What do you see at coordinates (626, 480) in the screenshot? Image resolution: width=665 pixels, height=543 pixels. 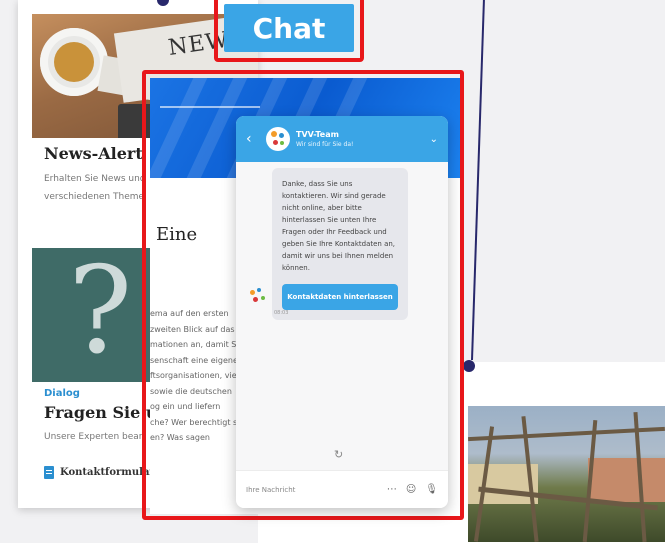 I see `building-graphic` at bounding box center [626, 480].